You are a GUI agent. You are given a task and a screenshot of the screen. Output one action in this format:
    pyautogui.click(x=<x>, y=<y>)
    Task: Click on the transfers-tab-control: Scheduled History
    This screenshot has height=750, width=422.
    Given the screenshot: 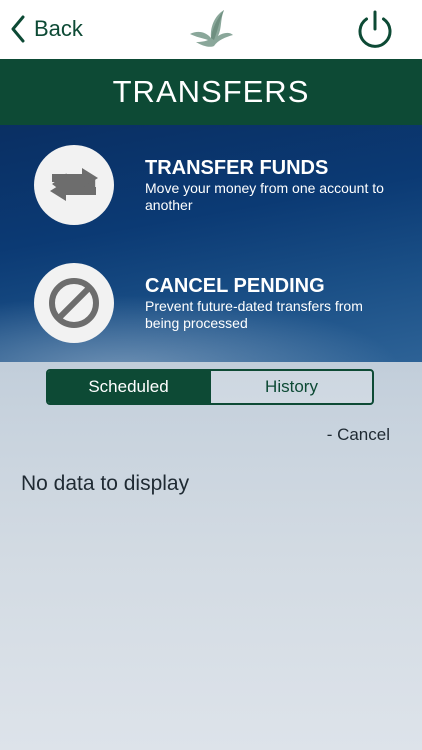 What is the action you would take?
    pyautogui.click(x=210, y=387)
    